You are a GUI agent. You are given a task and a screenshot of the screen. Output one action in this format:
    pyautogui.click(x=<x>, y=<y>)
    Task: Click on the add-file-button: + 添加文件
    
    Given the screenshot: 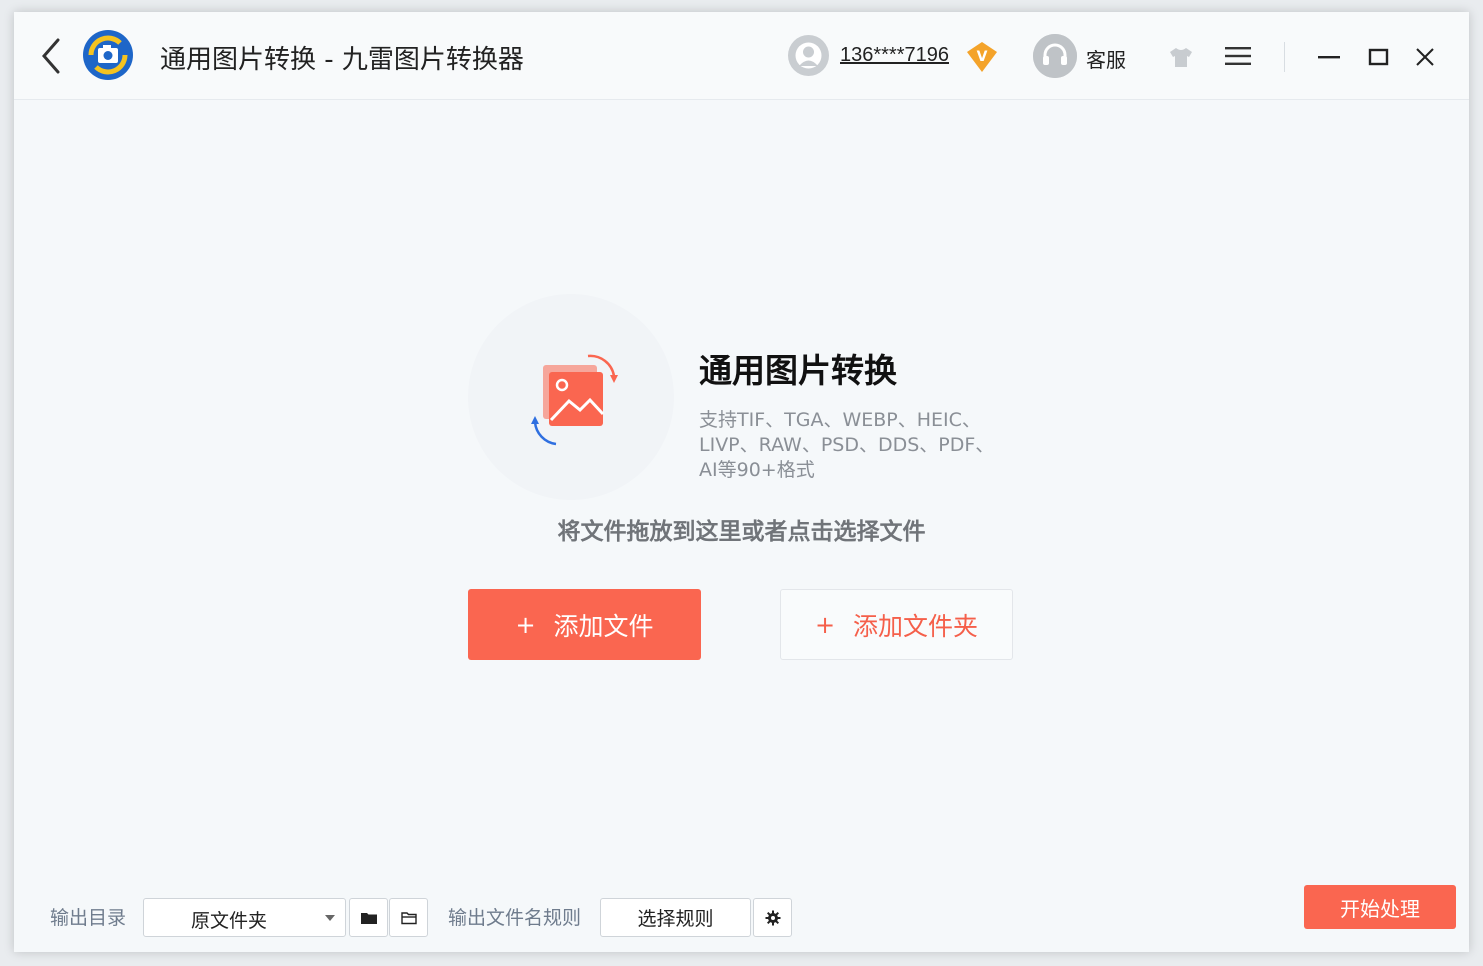 What is the action you would take?
    pyautogui.click(x=584, y=624)
    